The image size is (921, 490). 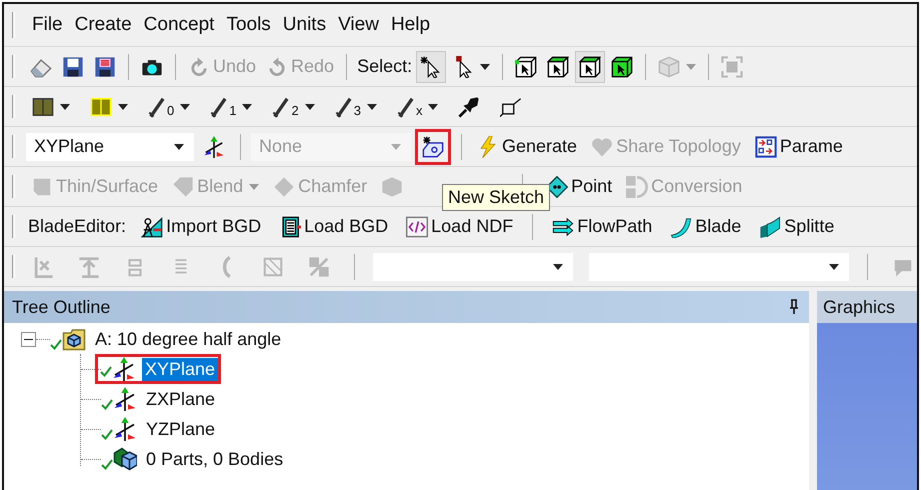 I want to click on panel-title: Graphics, so click(x=859, y=307).